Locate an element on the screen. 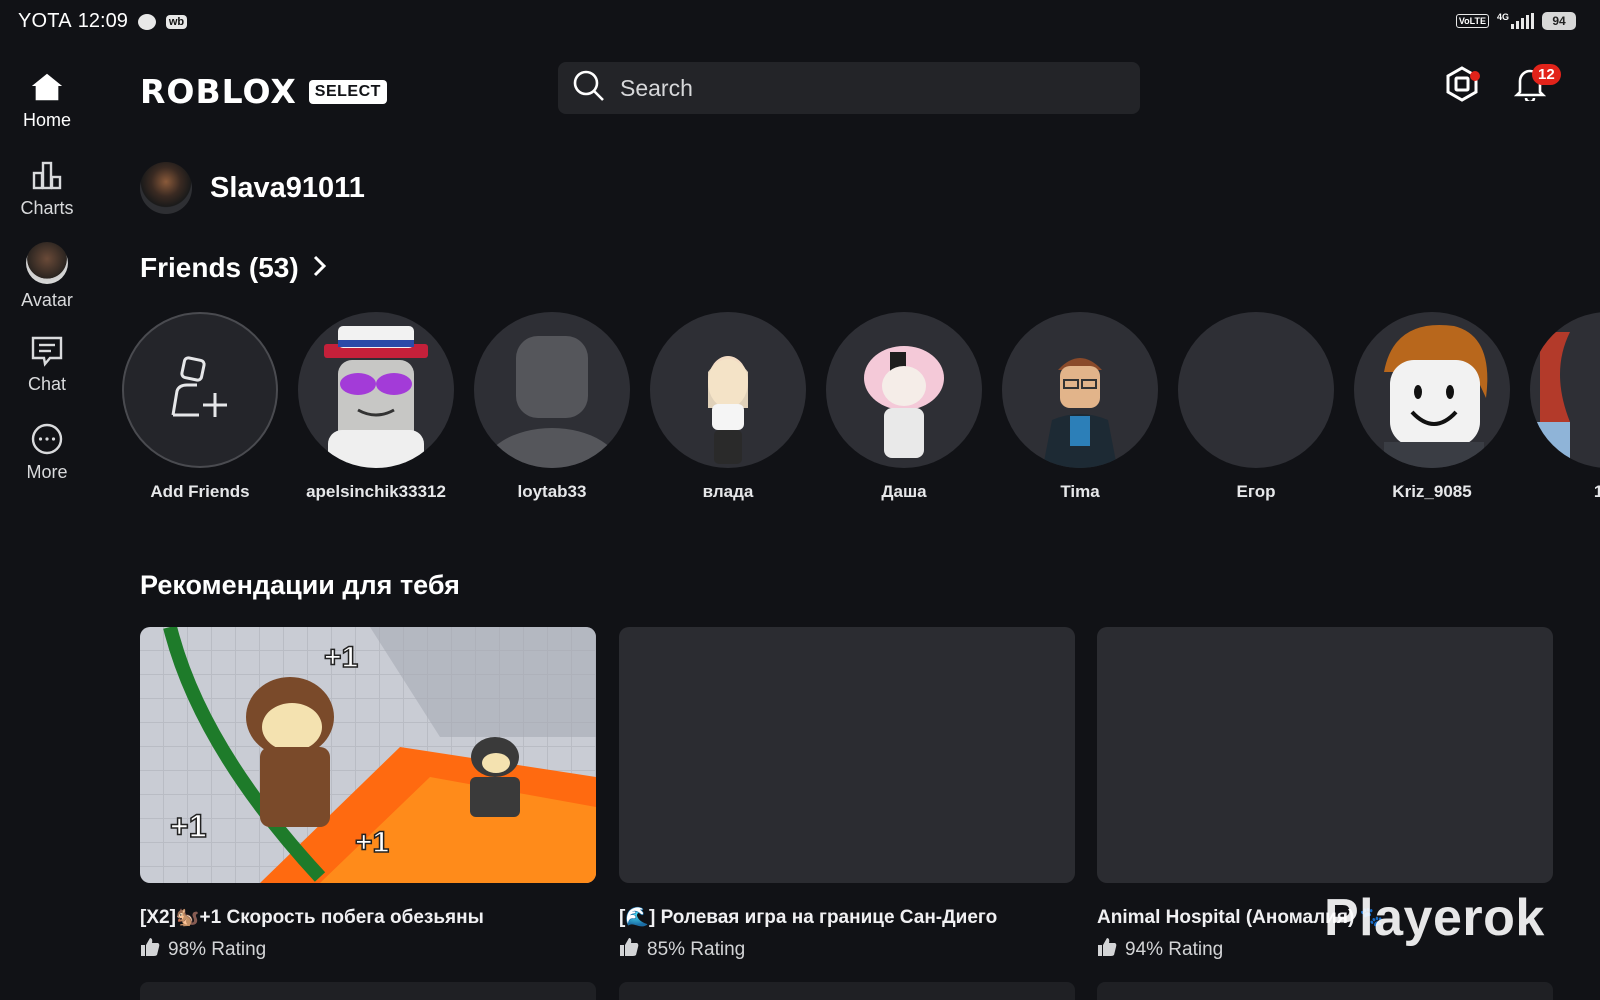 This screenshot has height=1000, width=1600. select-badge: SELECT is located at coordinates (347, 91).